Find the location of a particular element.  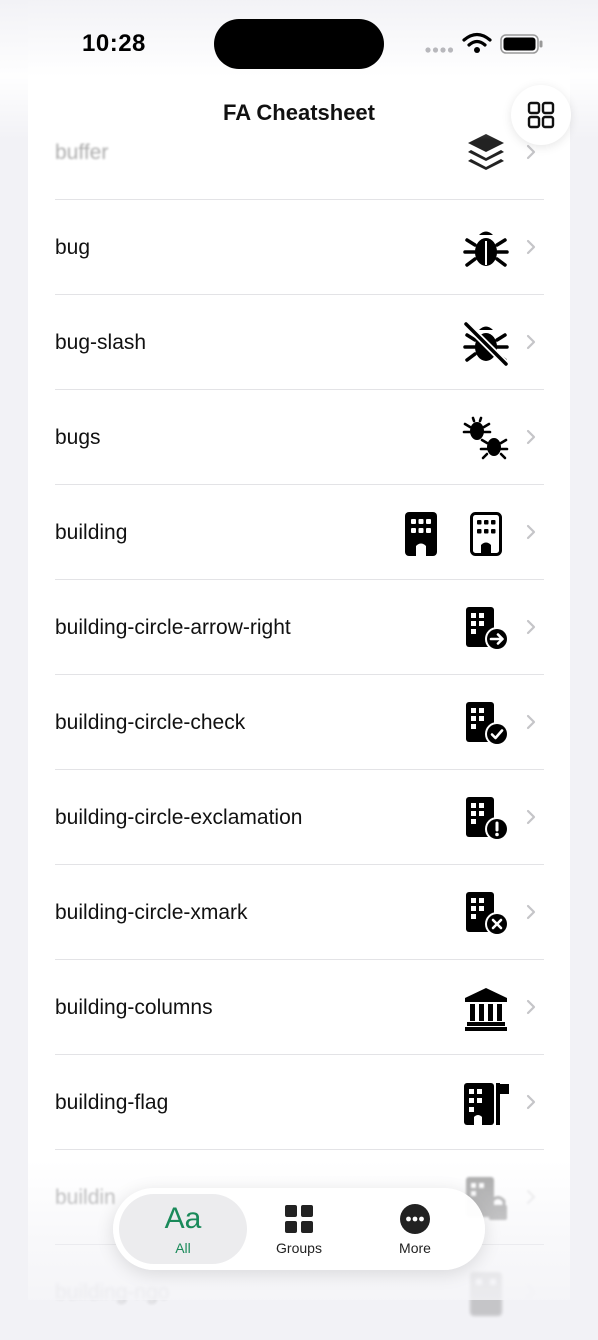

building-circle-arrow-right-icon is located at coordinates (487, 629).